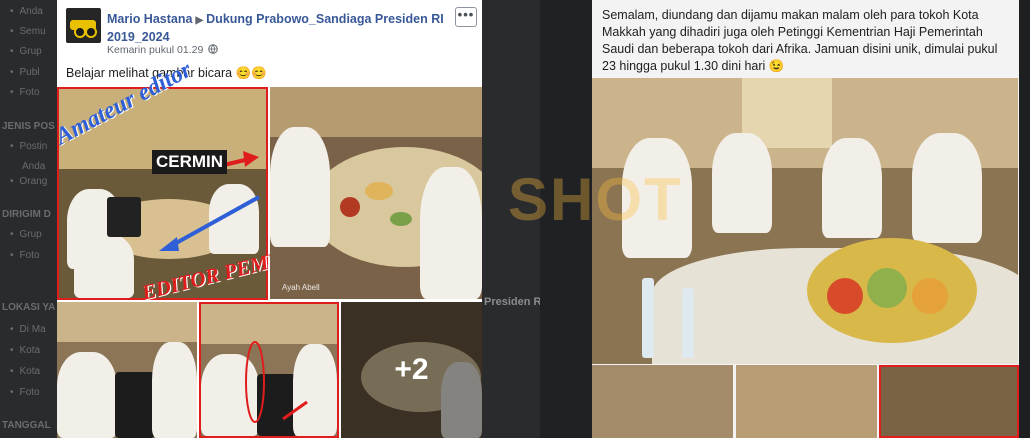 The height and width of the screenshot is (438, 1030). Describe the element at coordinates (301, 287) in the screenshot. I see `photo-watermark: Ayah Abell` at that location.